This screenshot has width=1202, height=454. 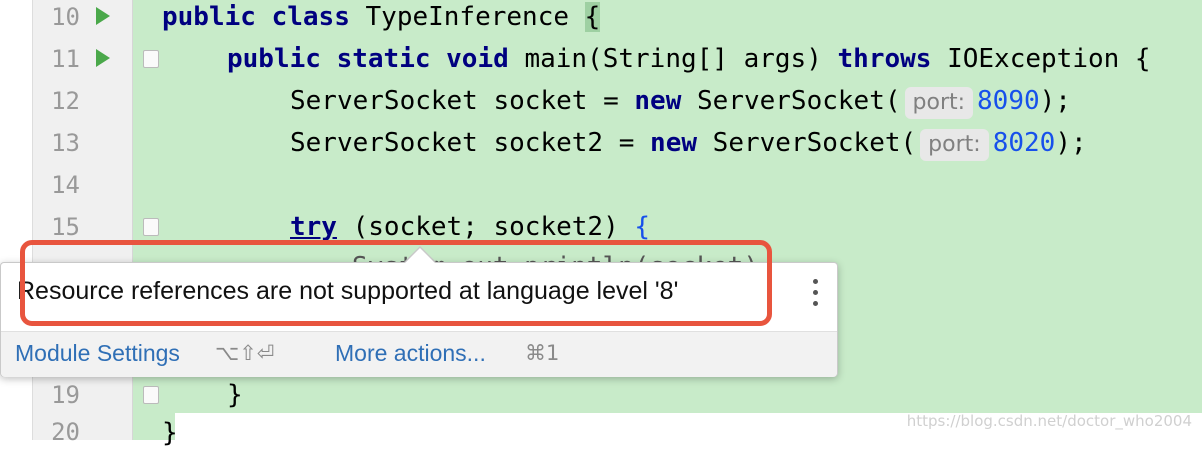 I want to click on code-text: public class TypeInference {, so click(x=381, y=19).